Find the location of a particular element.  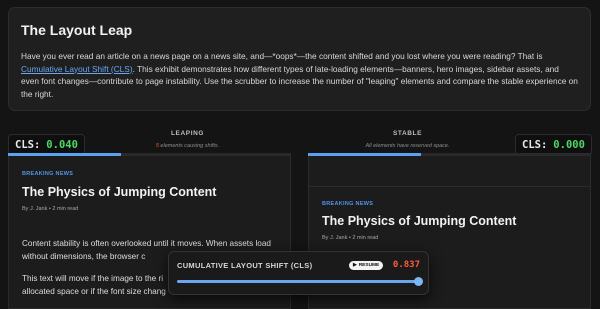

scrubber-slider is located at coordinates (300, 281).